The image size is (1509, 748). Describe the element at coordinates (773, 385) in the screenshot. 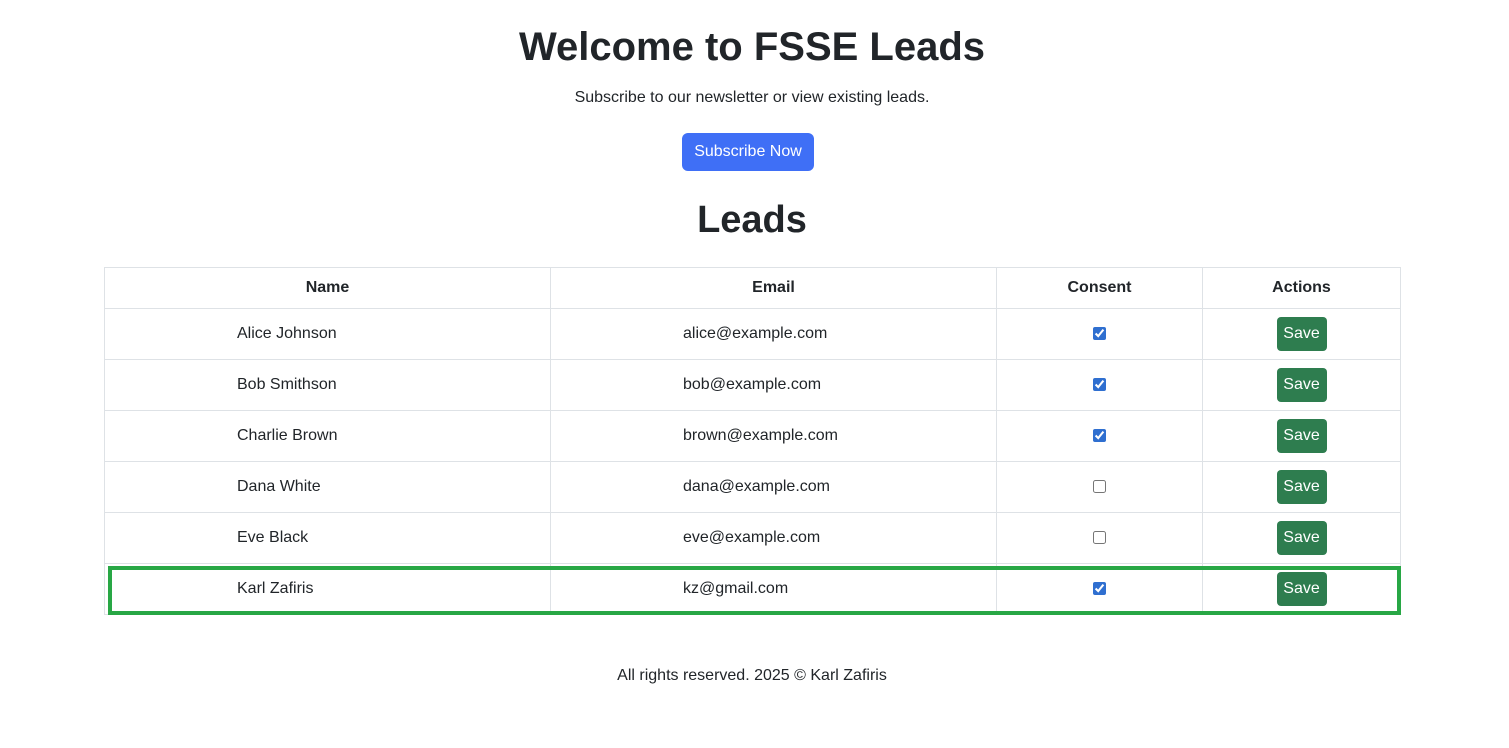

I see `lead-email: bob@example.com` at that location.